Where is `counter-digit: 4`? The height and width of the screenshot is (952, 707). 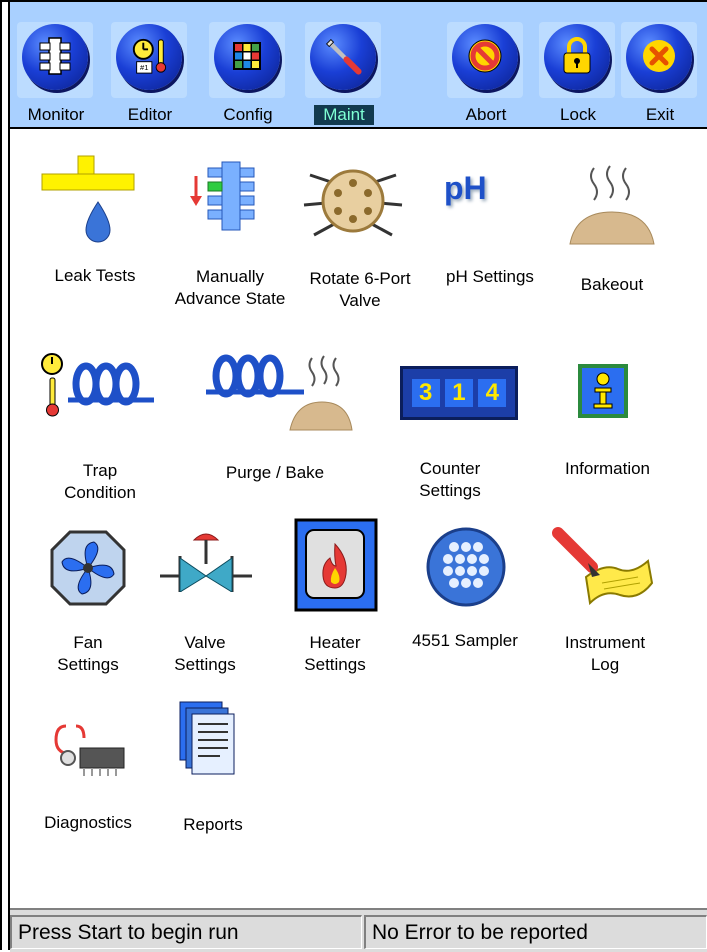
counter-digit: 4 is located at coordinates (492, 393).